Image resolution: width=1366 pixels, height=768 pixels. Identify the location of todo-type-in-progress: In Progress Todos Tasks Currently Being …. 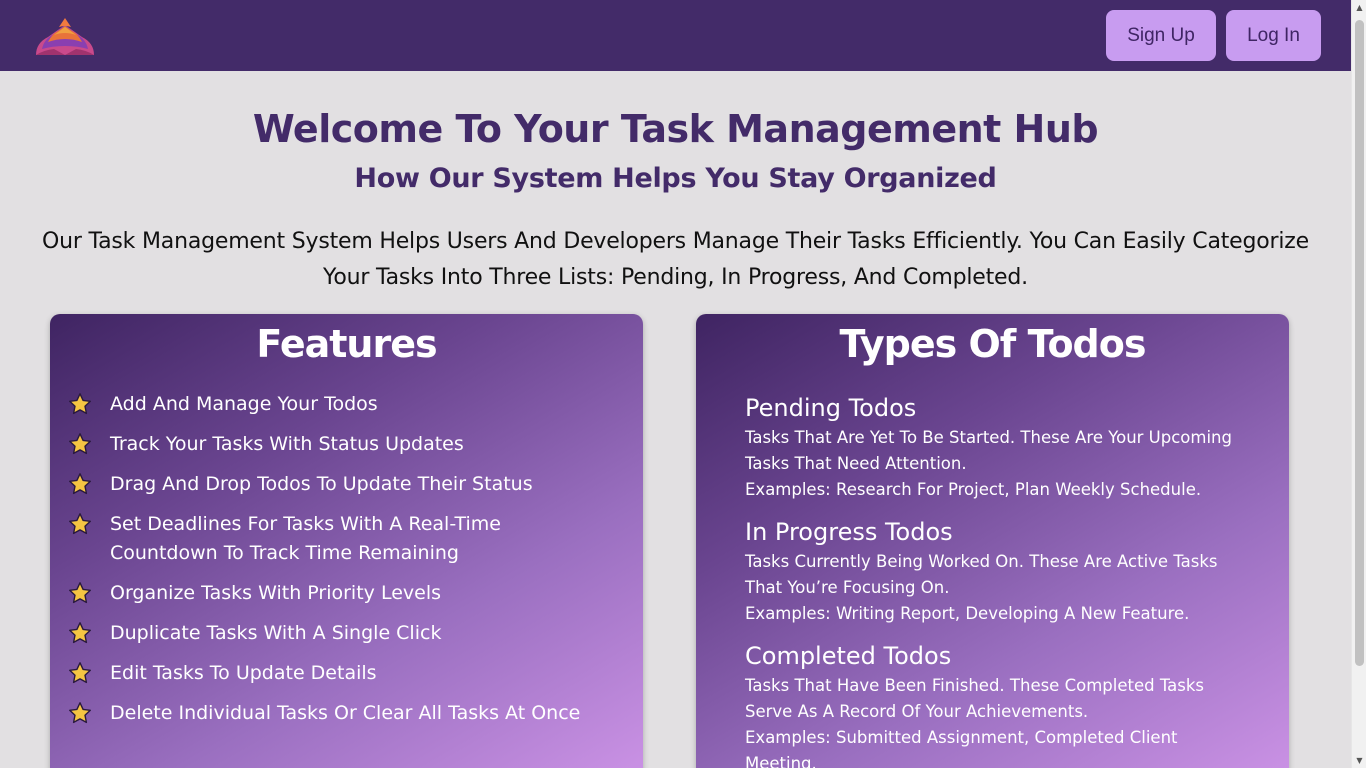
(997, 571).